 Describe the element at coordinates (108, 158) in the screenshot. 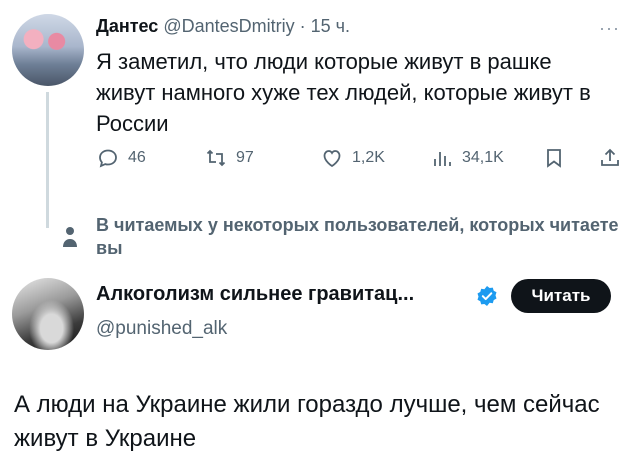

I see `reply-icon` at that location.